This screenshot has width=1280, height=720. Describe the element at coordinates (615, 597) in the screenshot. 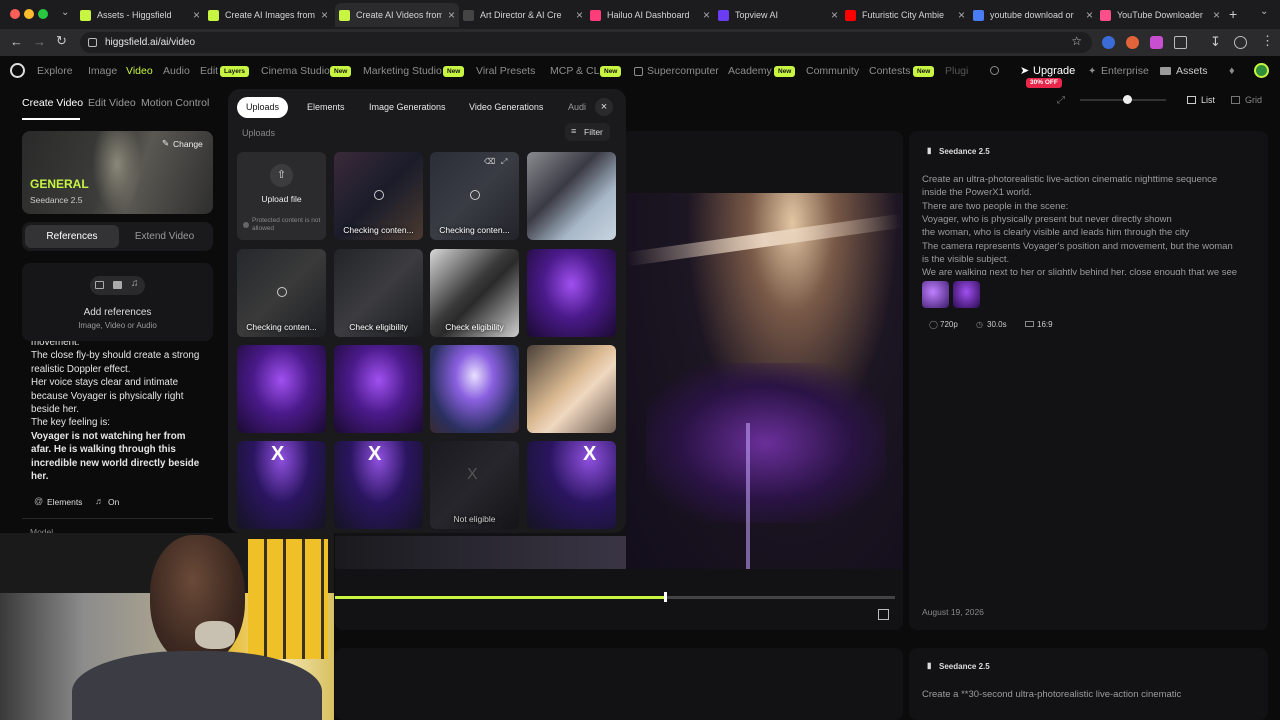

I see `scrubber-track` at that location.